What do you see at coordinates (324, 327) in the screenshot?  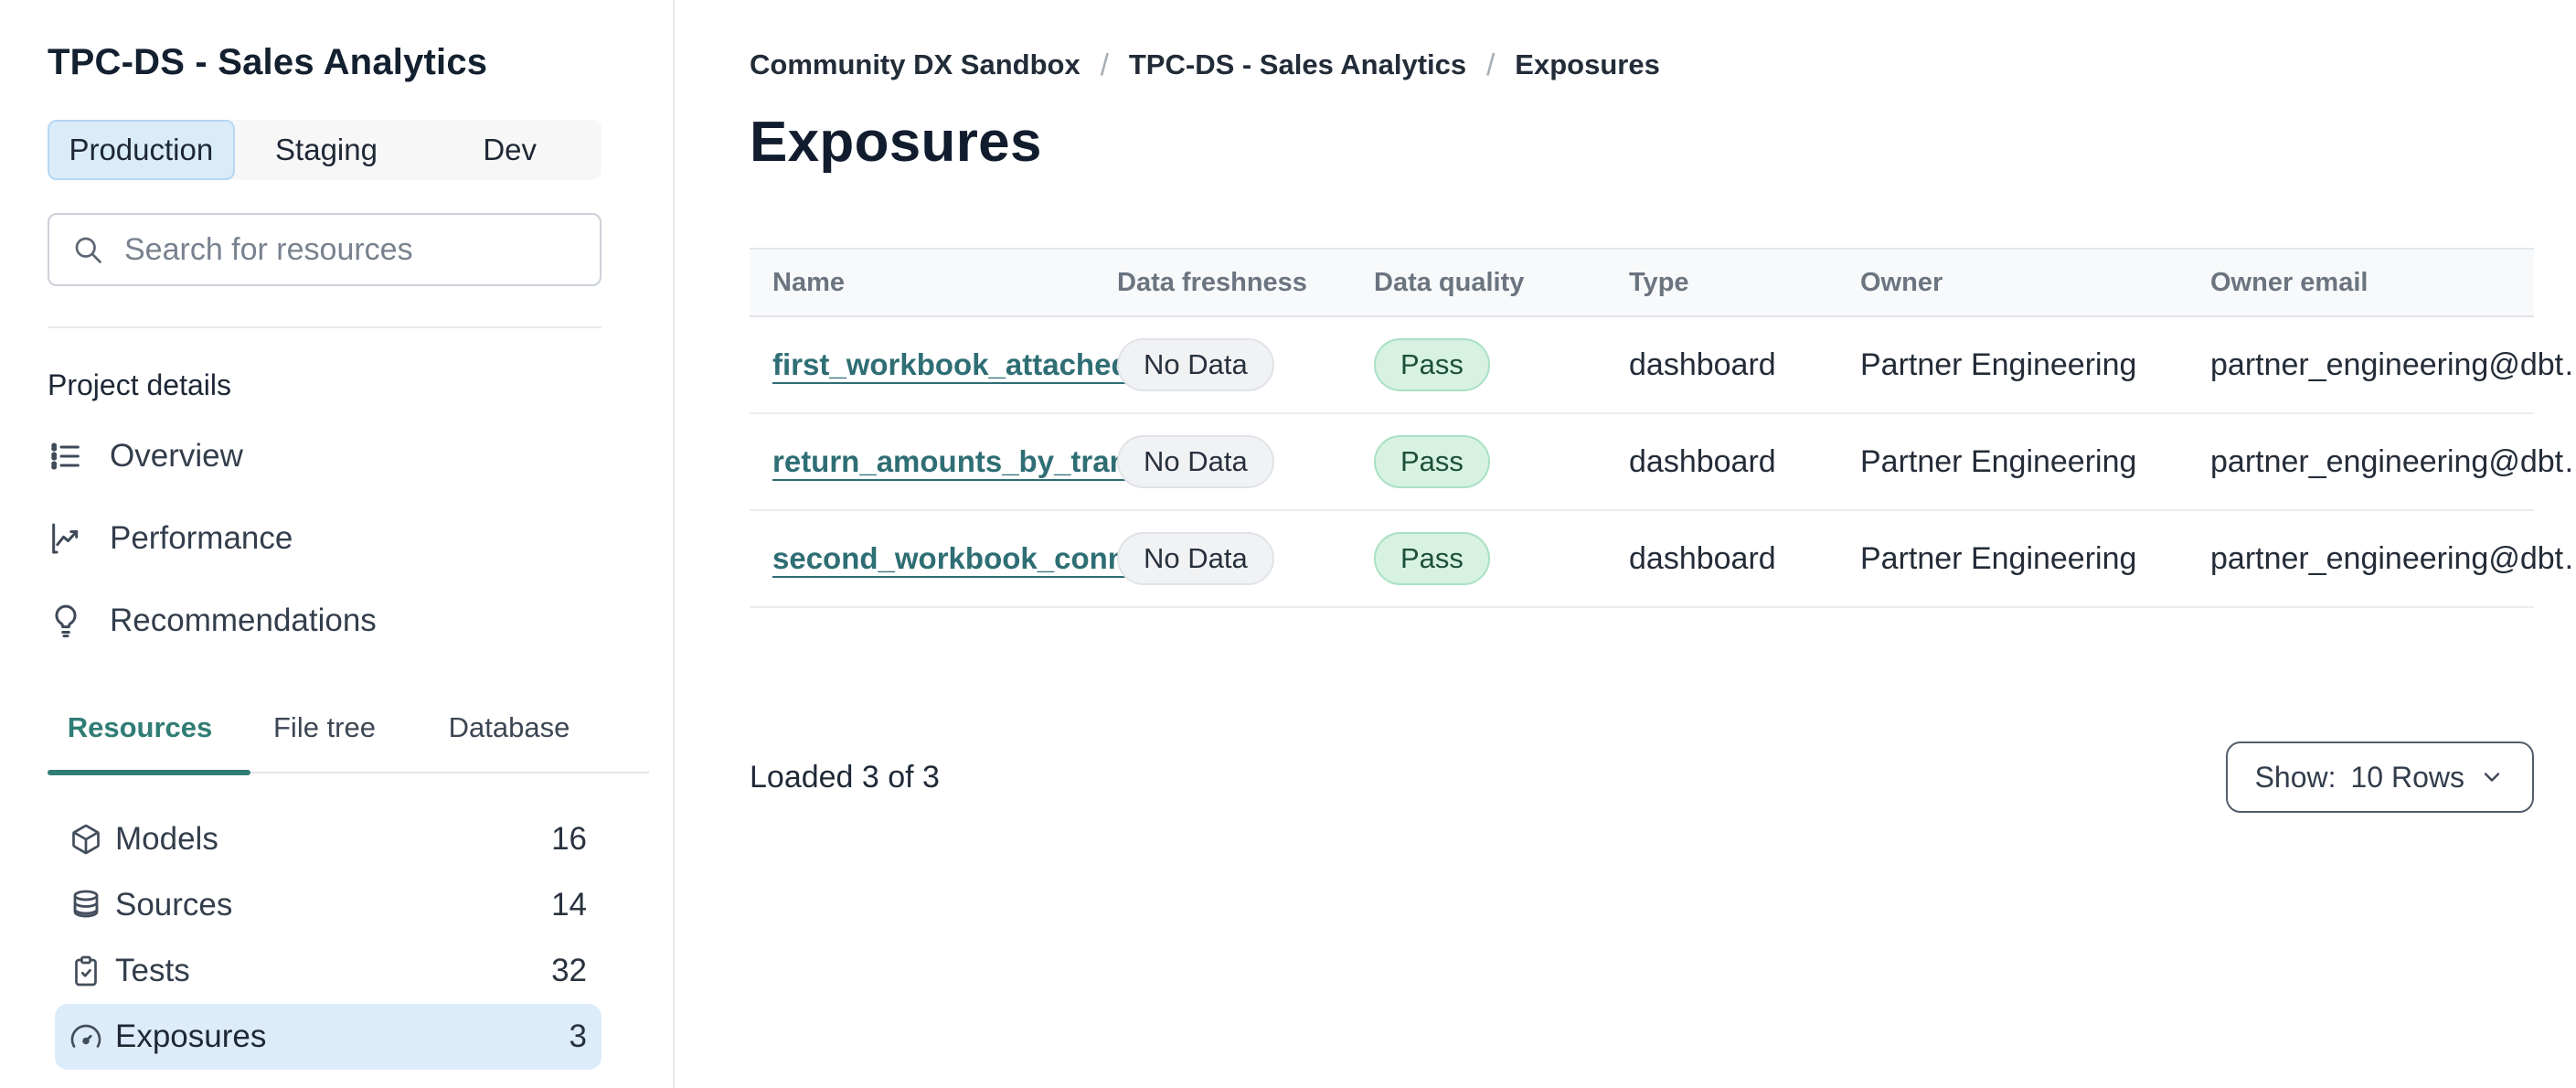 I see `sidebar-divider` at bounding box center [324, 327].